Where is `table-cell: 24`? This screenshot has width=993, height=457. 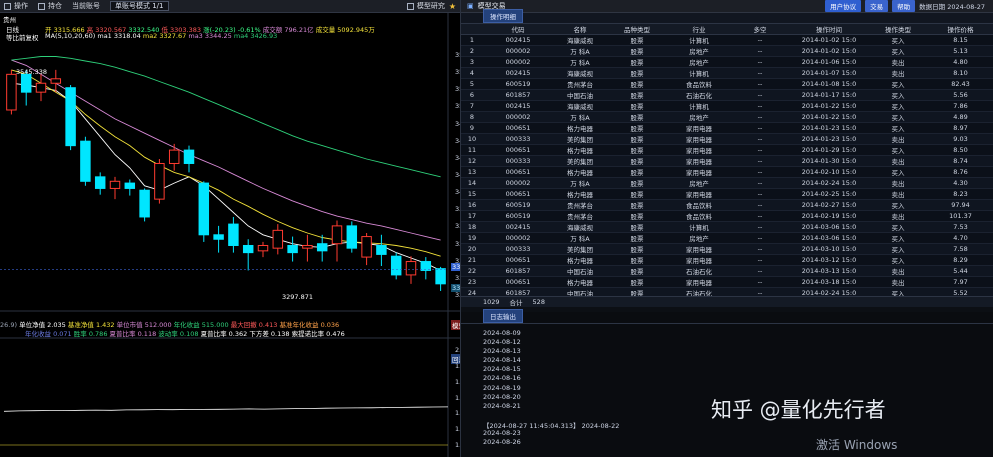
table-cell: 24 is located at coordinates (472, 291).